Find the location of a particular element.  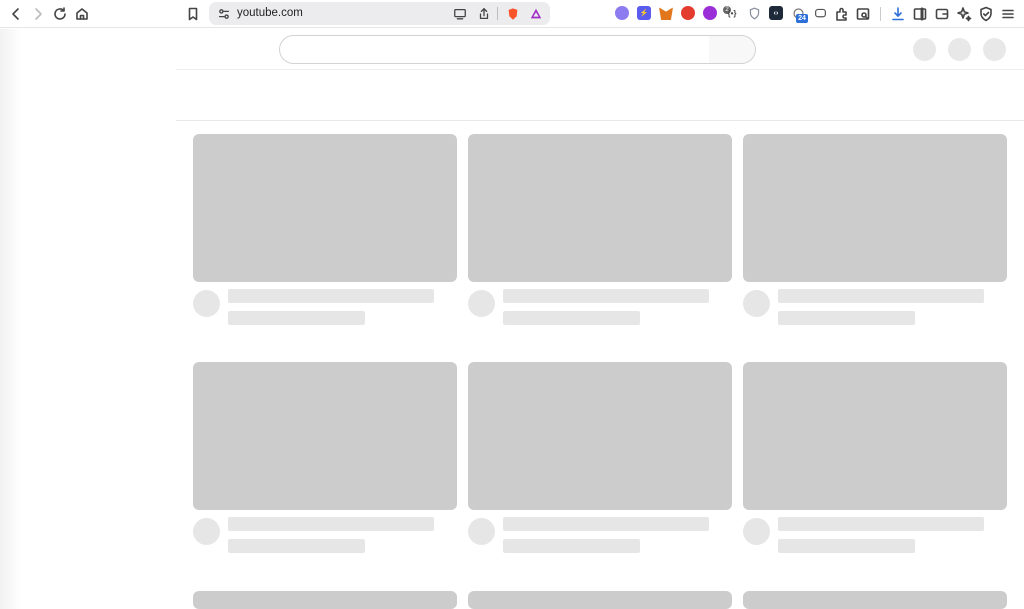

leo-ai-icon is located at coordinates (964, 14).